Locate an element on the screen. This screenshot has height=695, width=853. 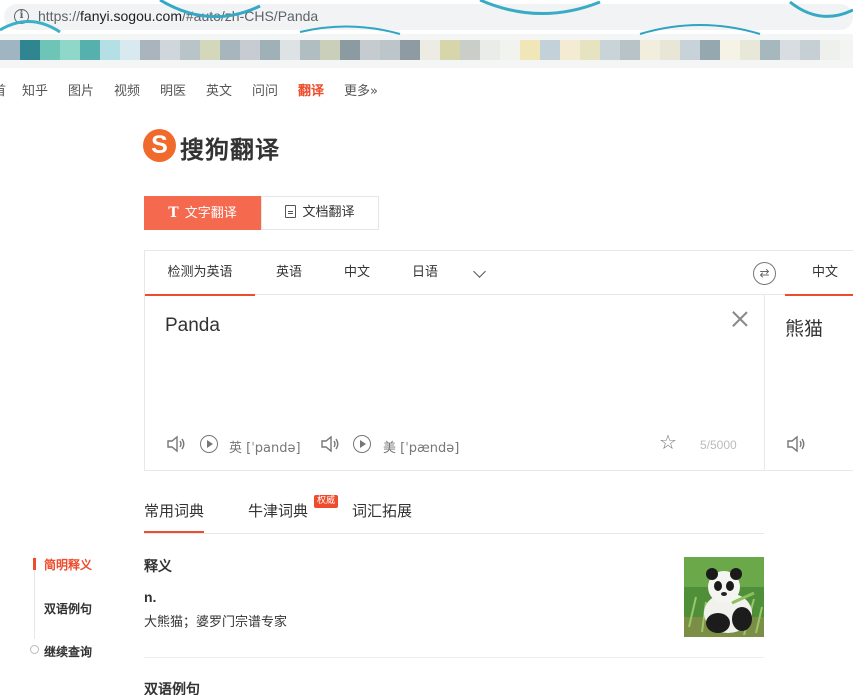
nav-item-english: 英文 is located at coordinates (219, 89).